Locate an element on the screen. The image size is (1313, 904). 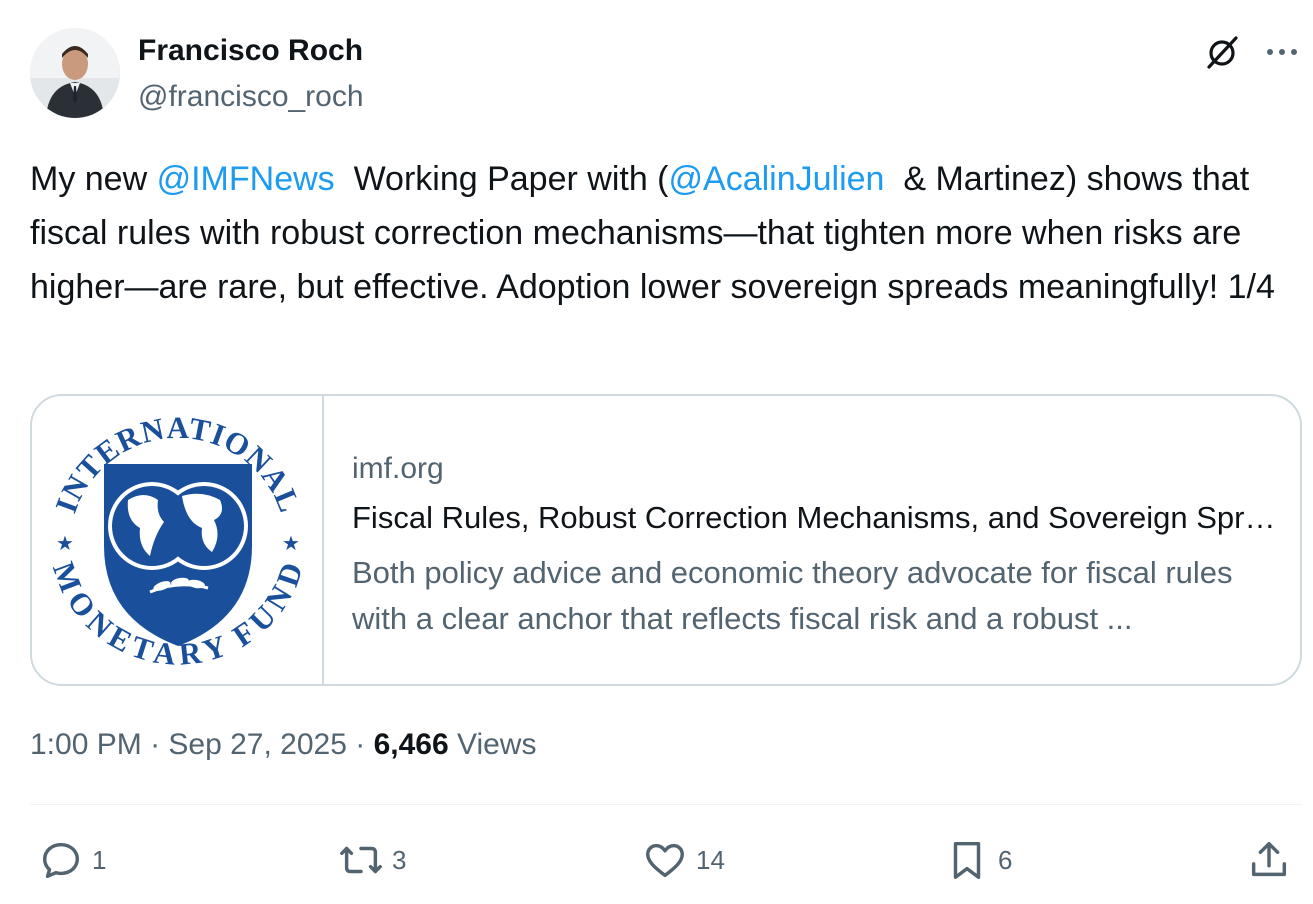
avatar-image is located at coordinates (75, 73).